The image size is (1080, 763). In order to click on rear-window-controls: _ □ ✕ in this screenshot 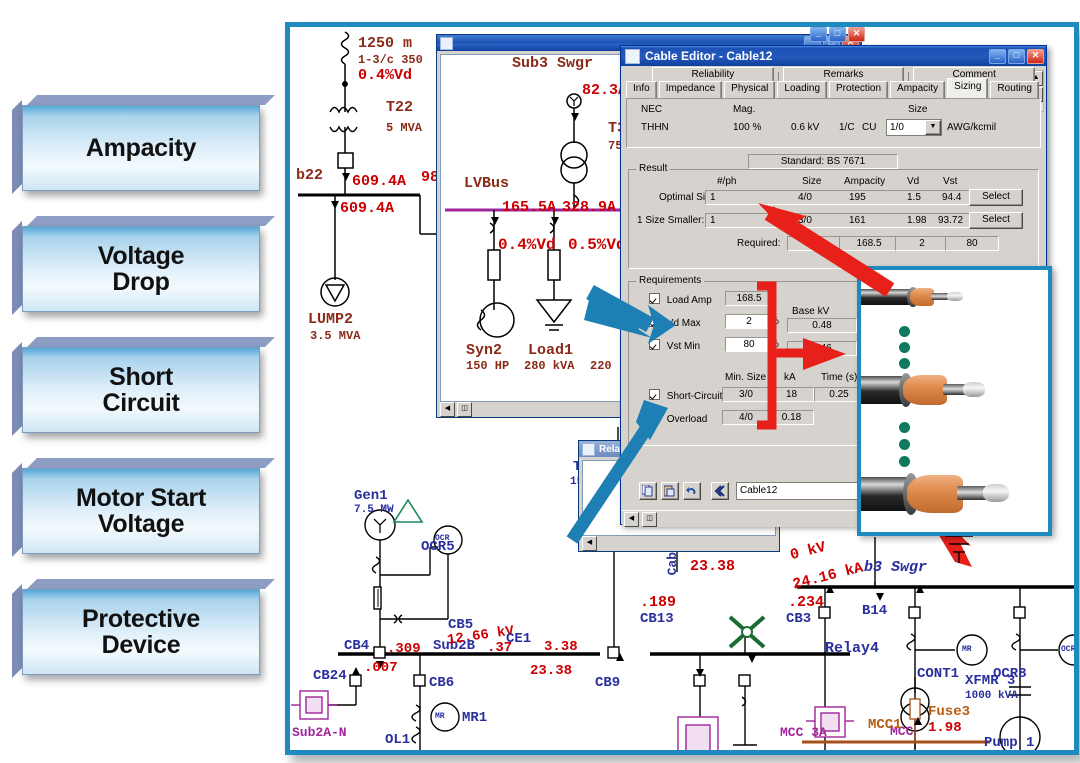, I will do `click(837, 34)`.